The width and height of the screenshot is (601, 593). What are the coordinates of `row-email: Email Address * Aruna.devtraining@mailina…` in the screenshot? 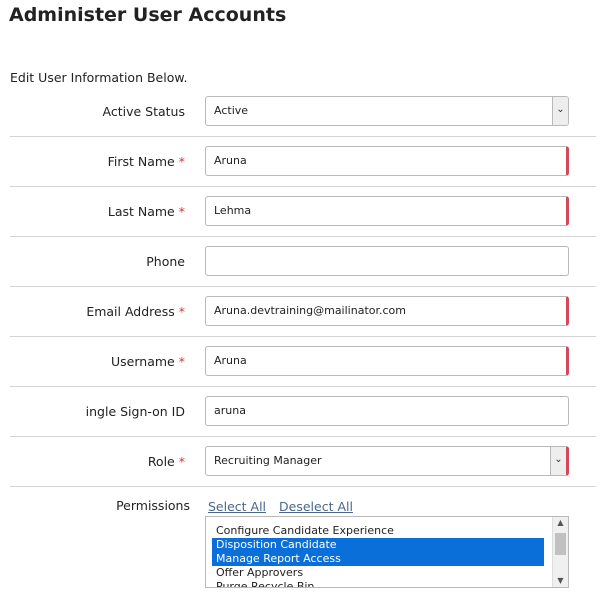 It's located at (303, 312).